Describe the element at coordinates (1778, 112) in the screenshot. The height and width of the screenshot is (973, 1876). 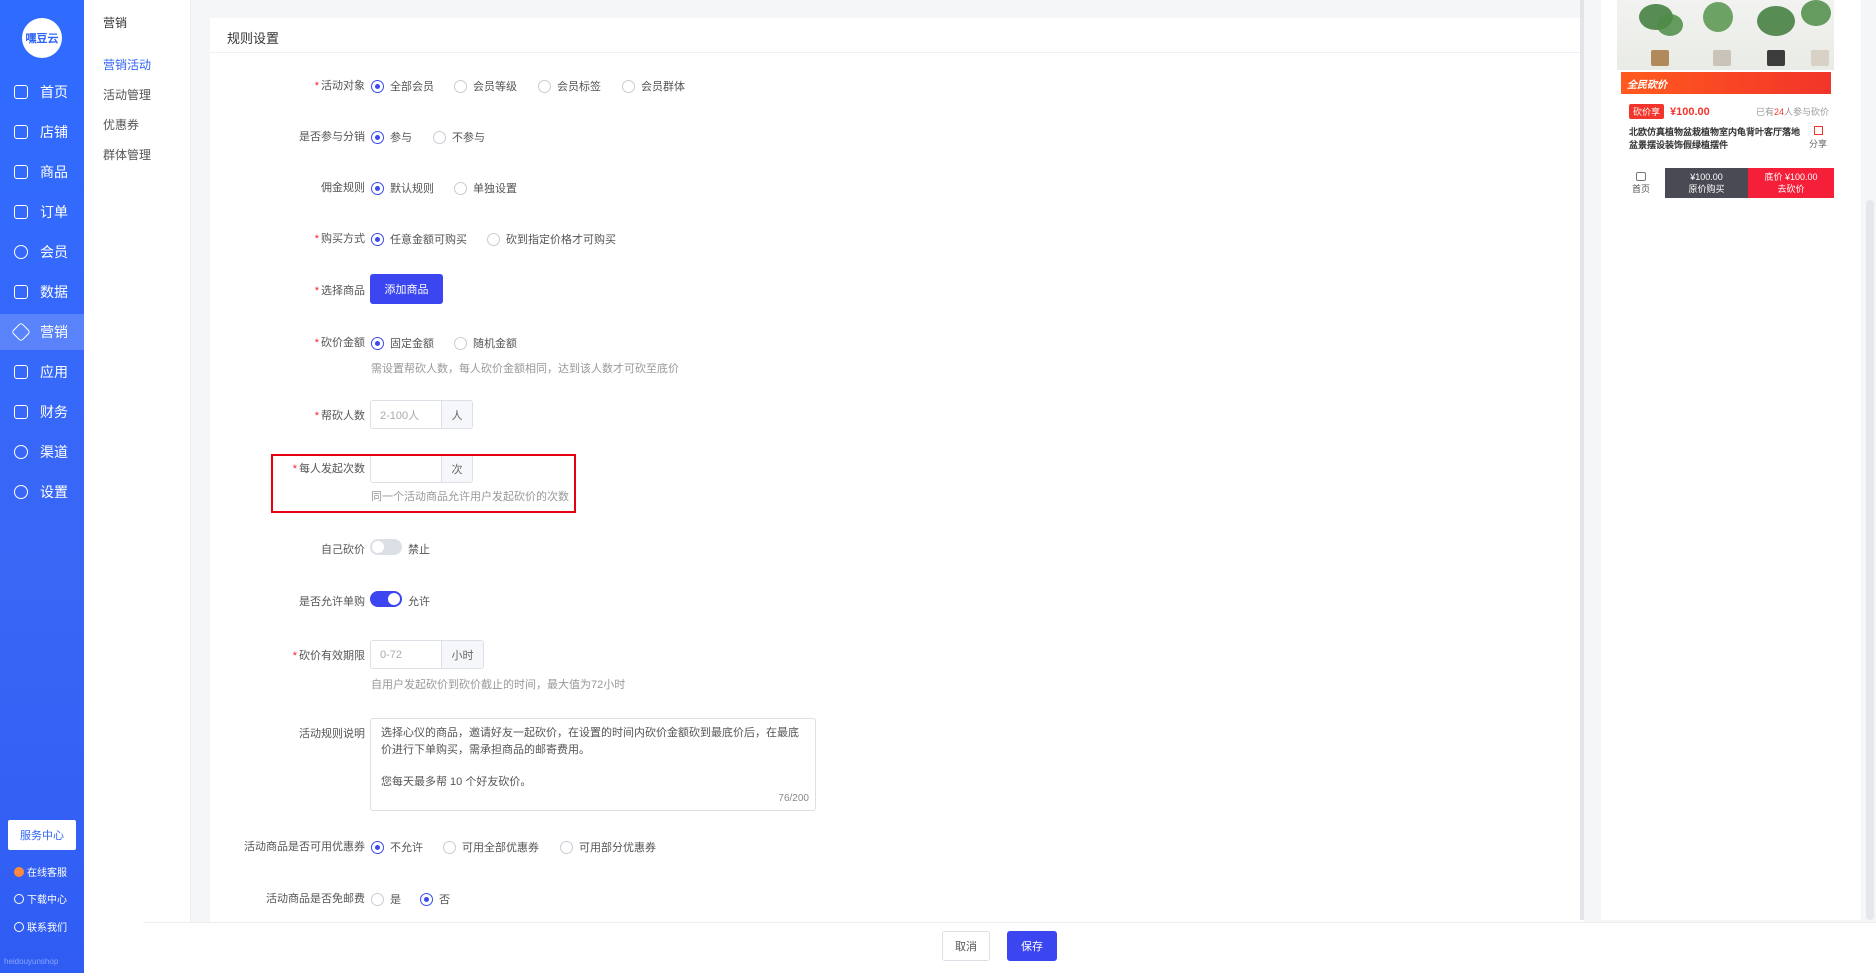
I see `joined-number: 24` at that location.